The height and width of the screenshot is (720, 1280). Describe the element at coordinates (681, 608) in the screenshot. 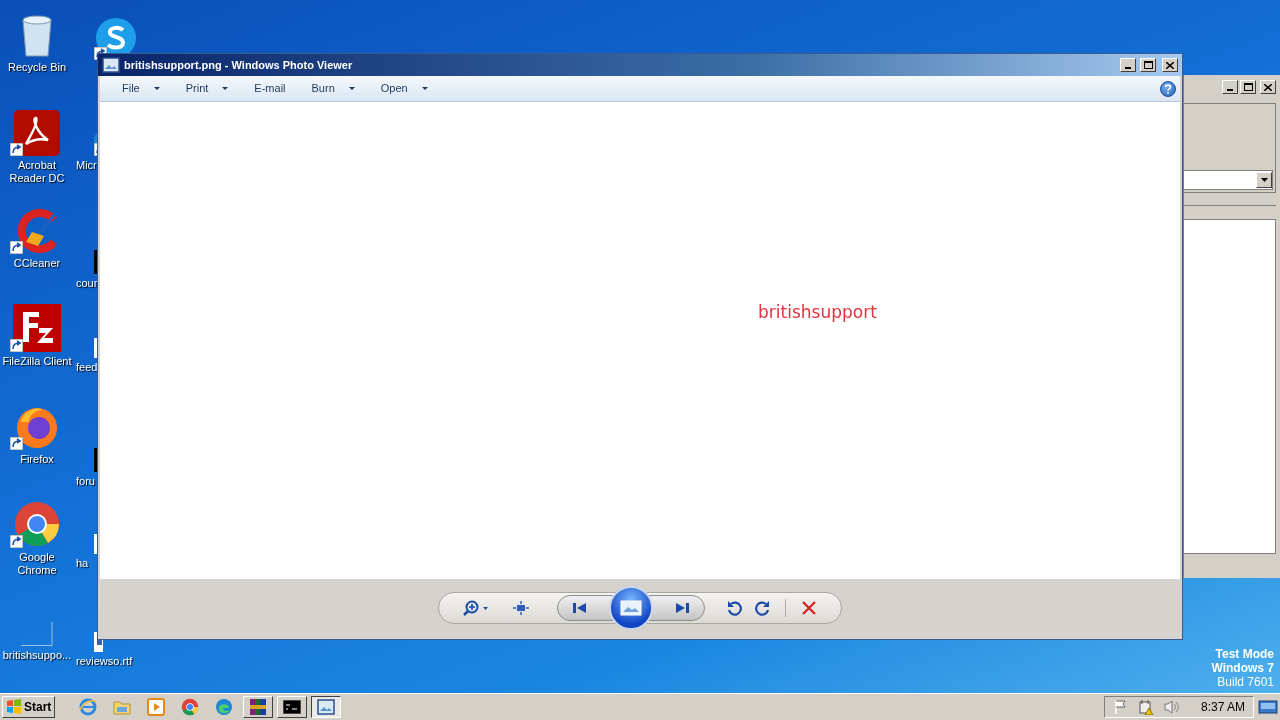

I see `skip-forward-icon` at that location.